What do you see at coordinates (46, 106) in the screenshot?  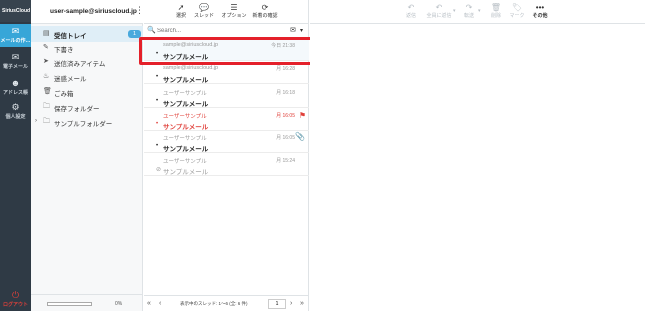 I see `folder-icon: 🗀` at bounding box center [46, 106].